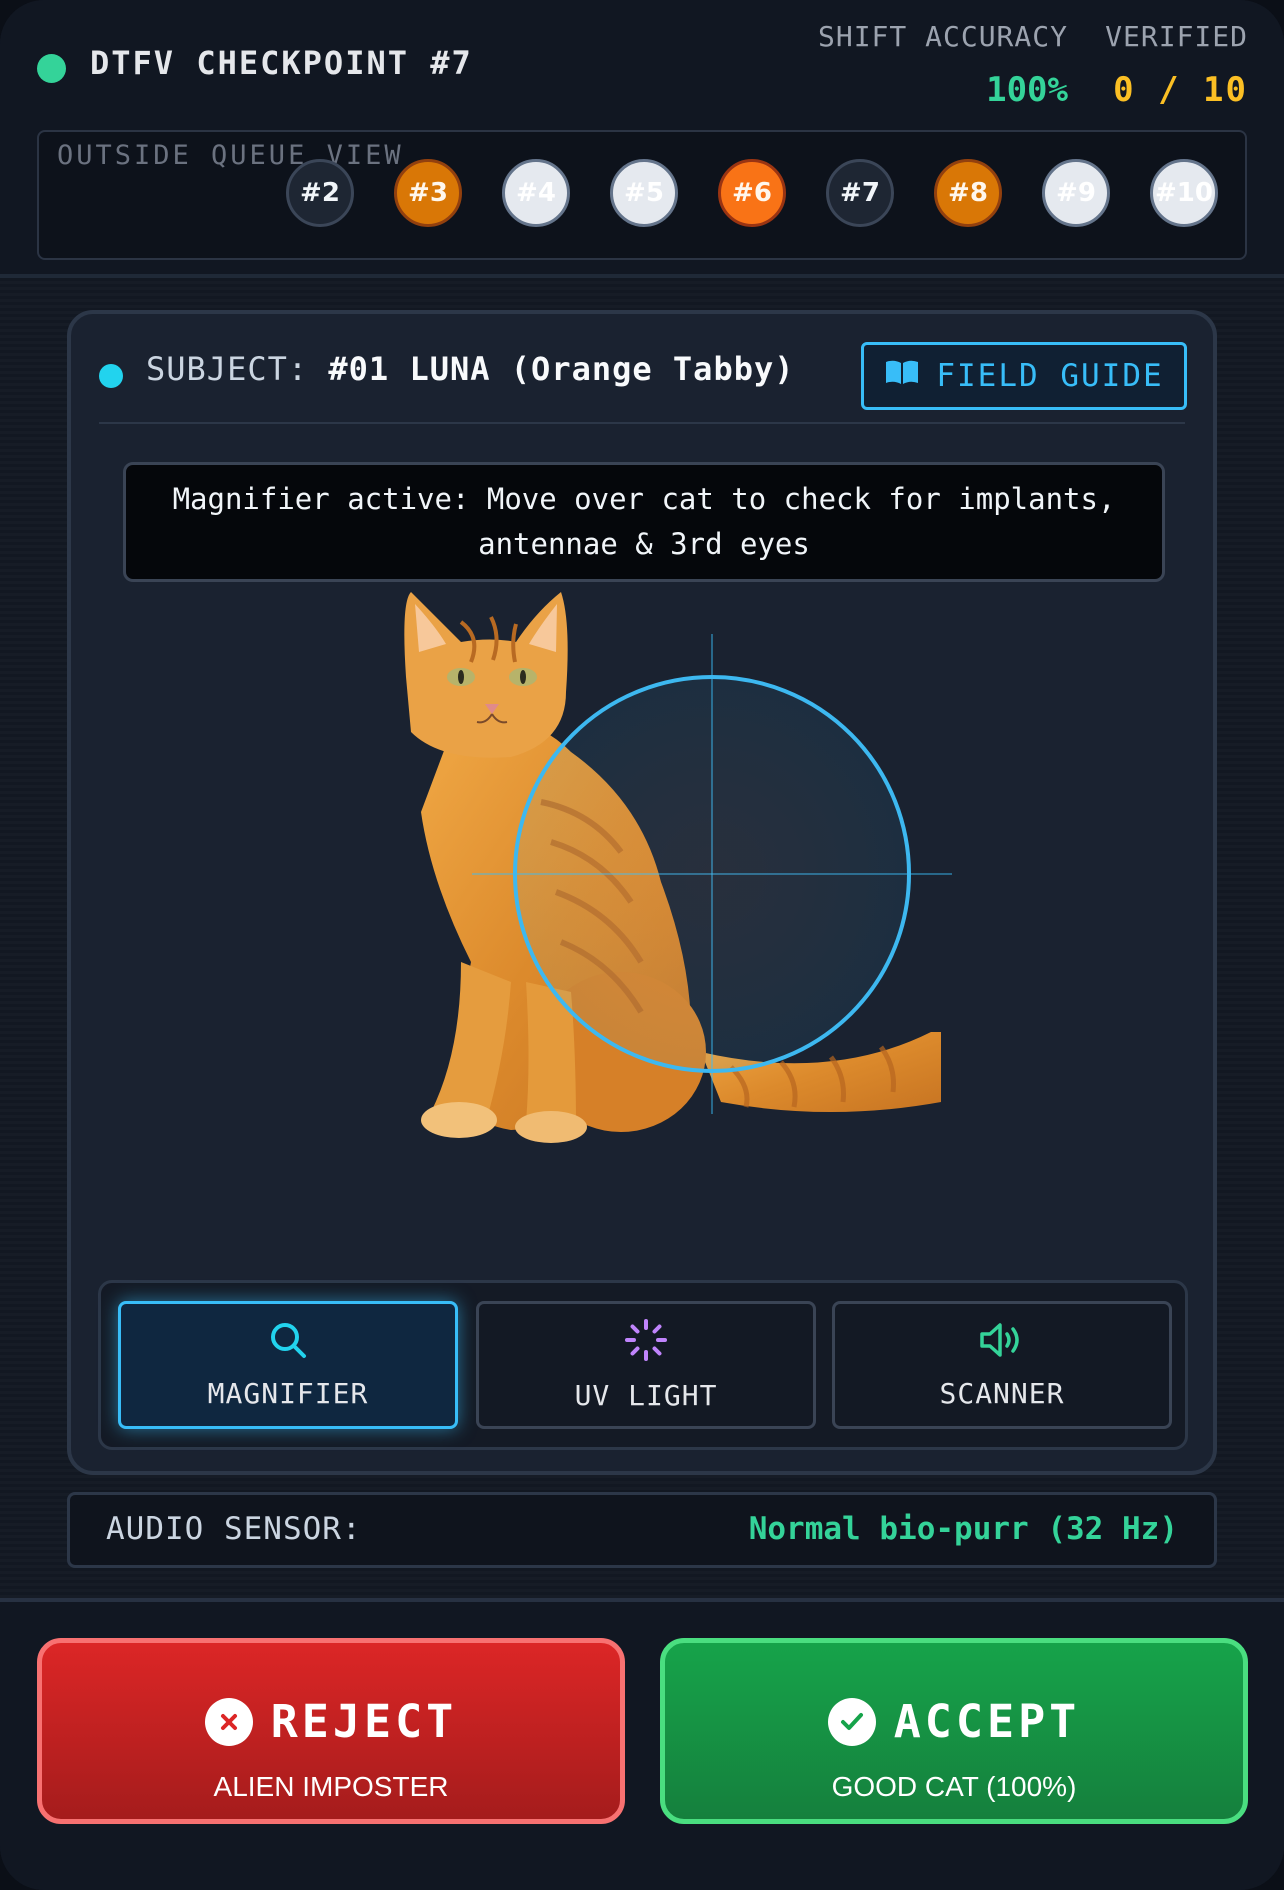 The image size is (1284, 1890). I want to click on check-circle-icon, so click(851, 1721).